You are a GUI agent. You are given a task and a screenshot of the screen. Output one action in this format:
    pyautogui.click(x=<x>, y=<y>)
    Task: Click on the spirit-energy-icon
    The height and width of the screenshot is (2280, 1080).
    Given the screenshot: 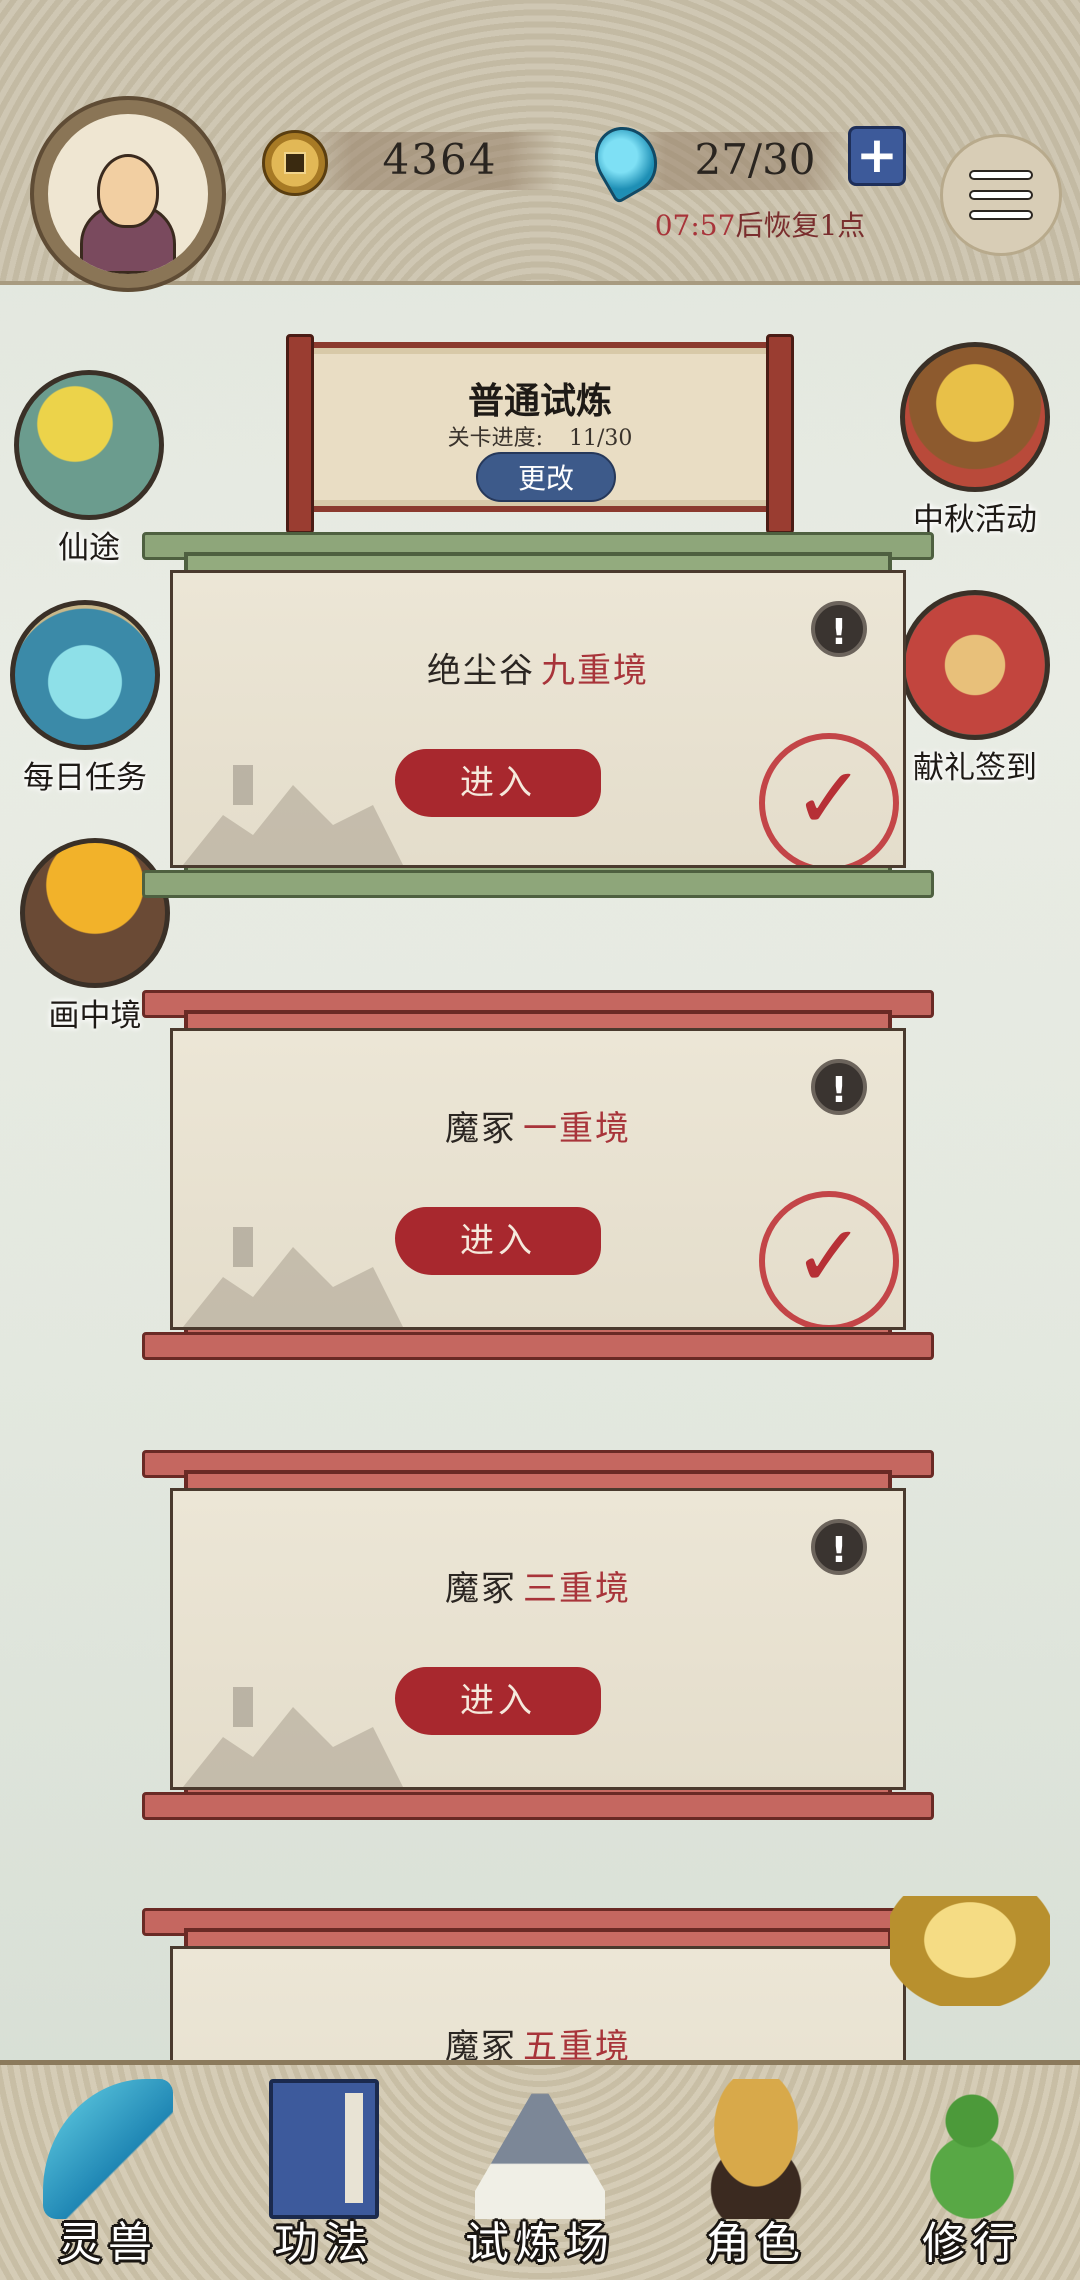 What is the action you would take?
    pyautogui.click(x=626, y=160)
    